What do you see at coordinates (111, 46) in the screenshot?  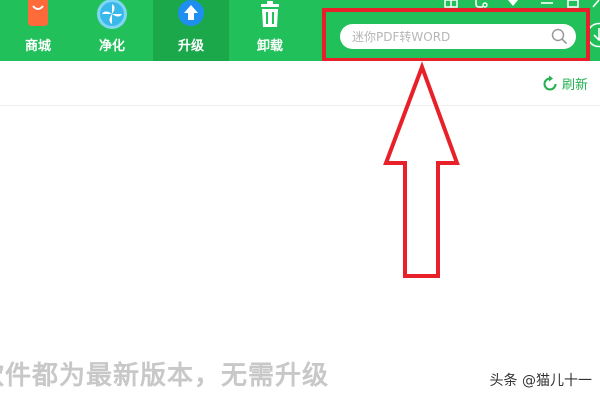 I see `tab-purify-label: 净化` at bounding box center [111, 46].